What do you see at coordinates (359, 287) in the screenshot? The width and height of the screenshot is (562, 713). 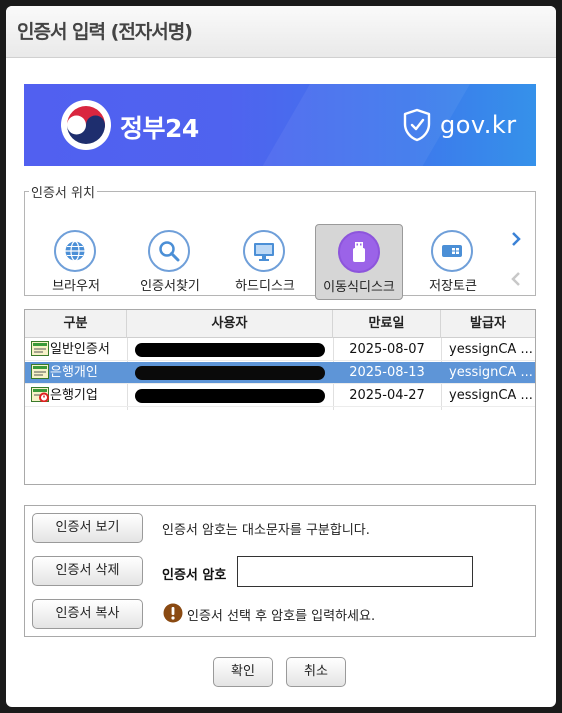 I see `location-removable-label: 이동식디스크` at bounding box center [359, 287].